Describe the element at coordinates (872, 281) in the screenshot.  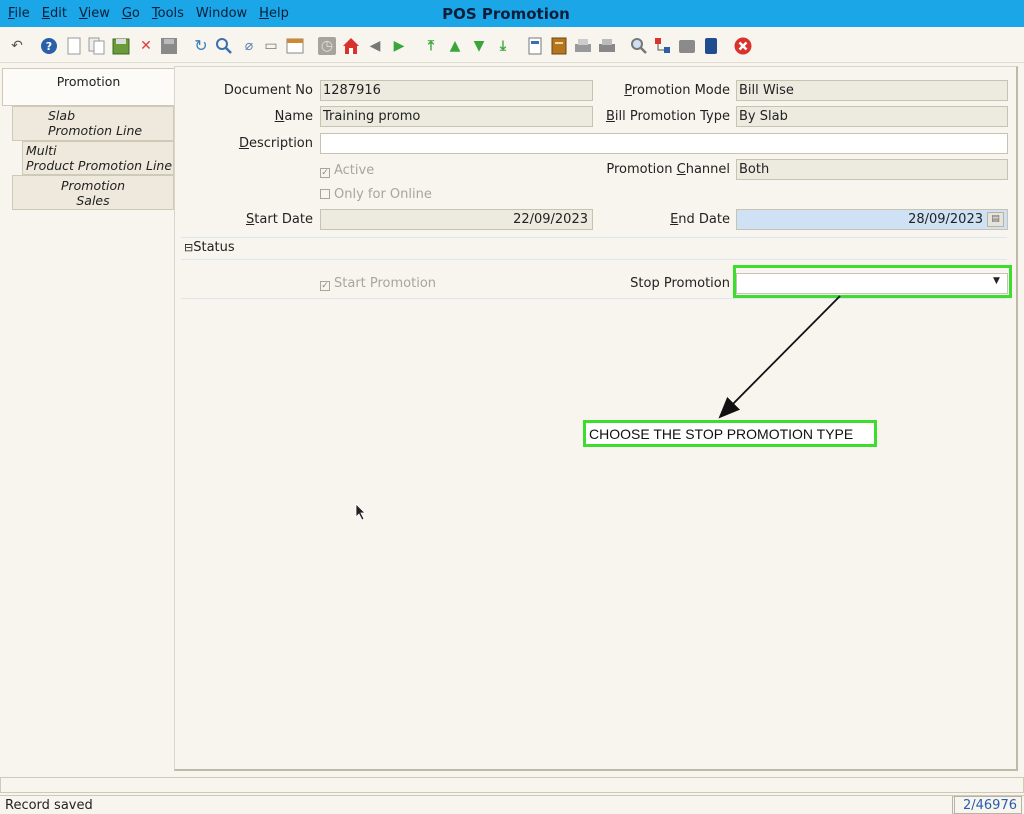
I see `stop-promotion-highlight` at that location.